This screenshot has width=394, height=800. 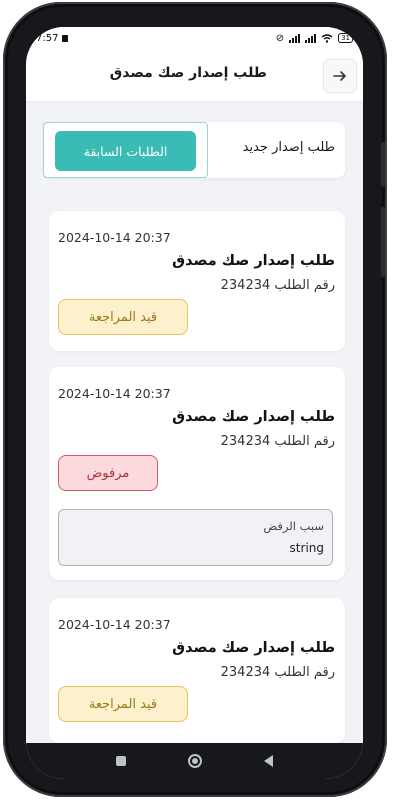 I want to click on tab-previous-frame: الطلبات السابقة, so click(x=125, y=150).